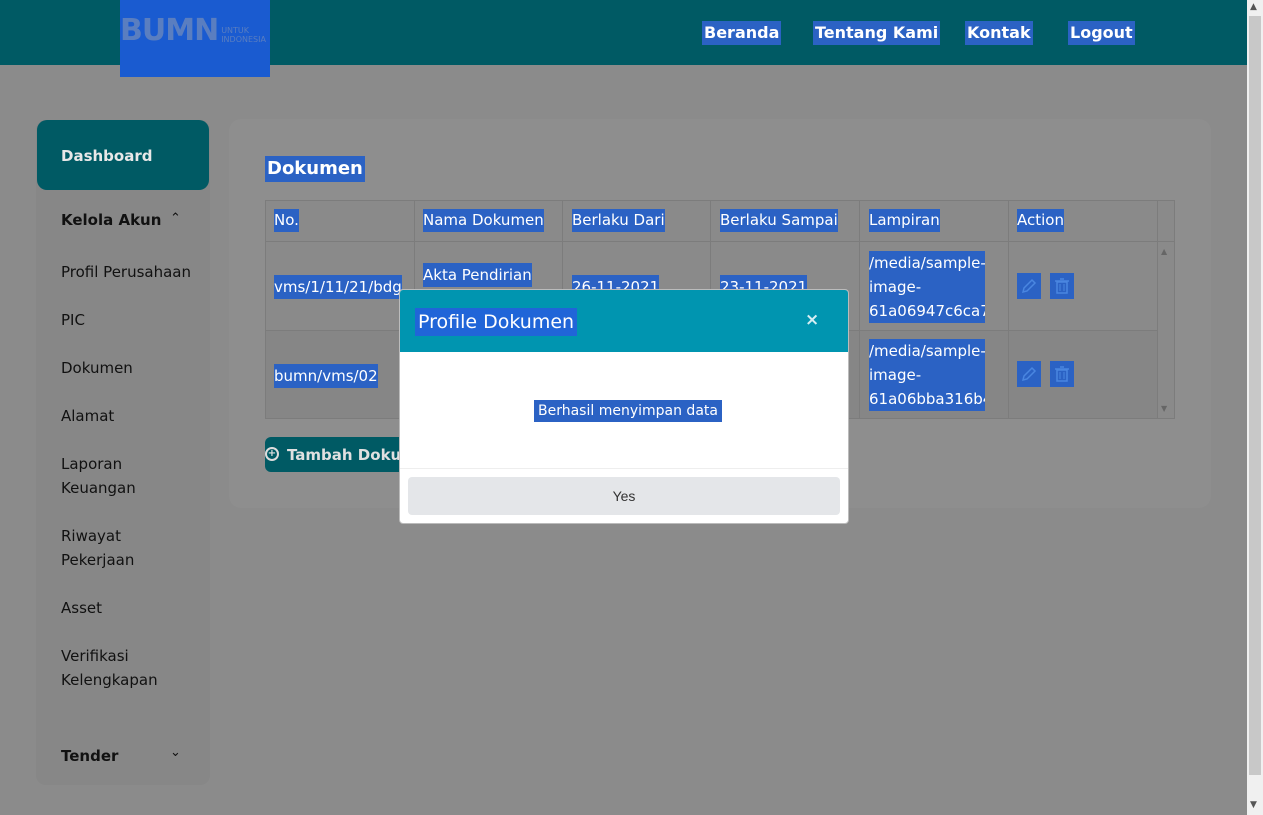 The height and width of the screenshot is (815, 1263). I want to click on sidebar-item-profil-perusahaan: Profil Perusahaan, so click(131, 272).